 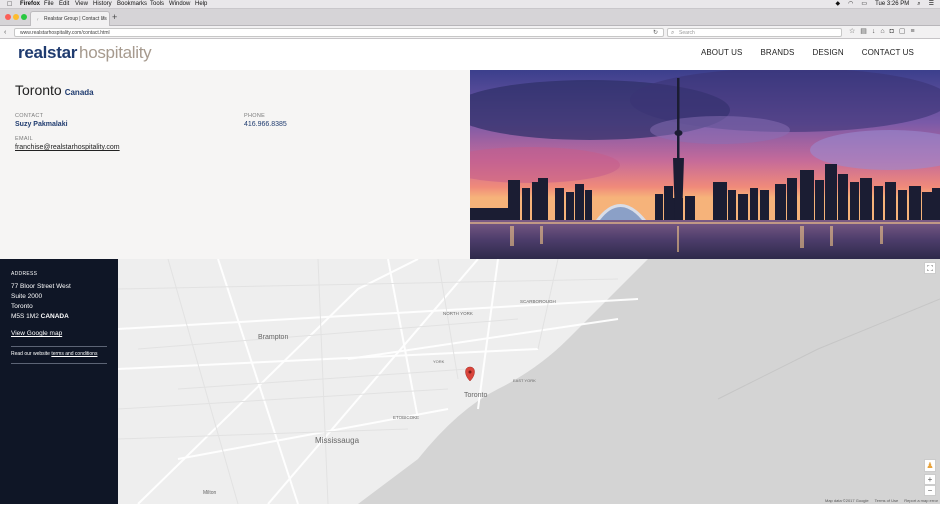 I want to click on map-label-brampton: Brampton, so click(x=273, y=337).